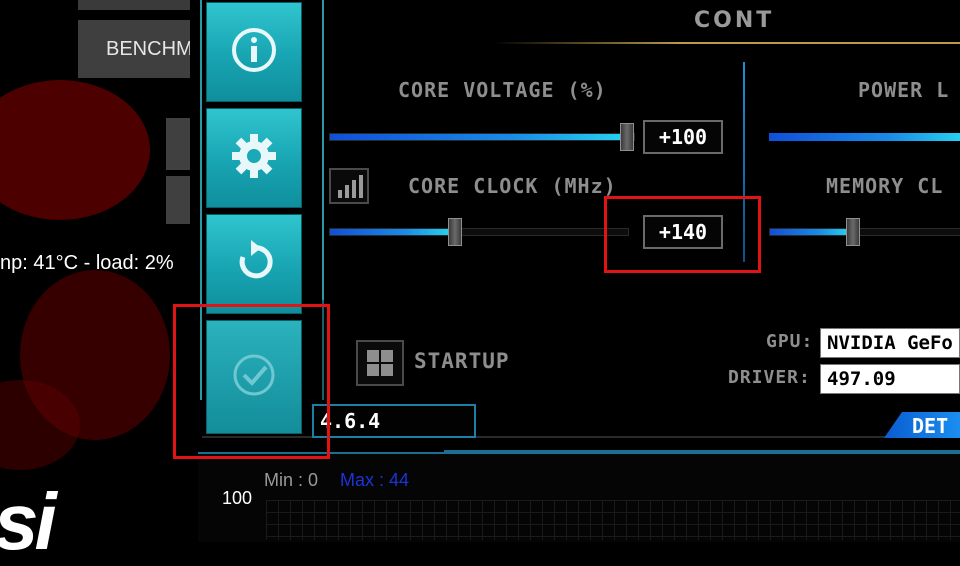  What do you see at coordinates (394, 421) in the screenshot?
I see `version-label: 4.6.4` at bounding box center [394, 421].